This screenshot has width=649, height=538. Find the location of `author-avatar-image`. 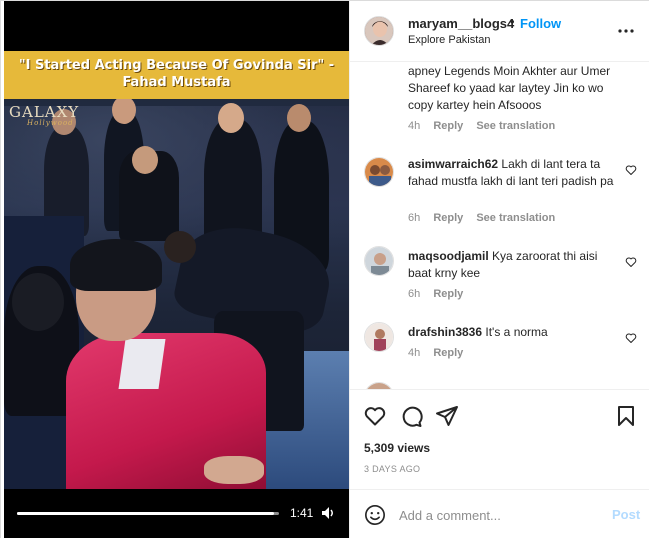

author-avatar-image is located at coordinates (379, 31).